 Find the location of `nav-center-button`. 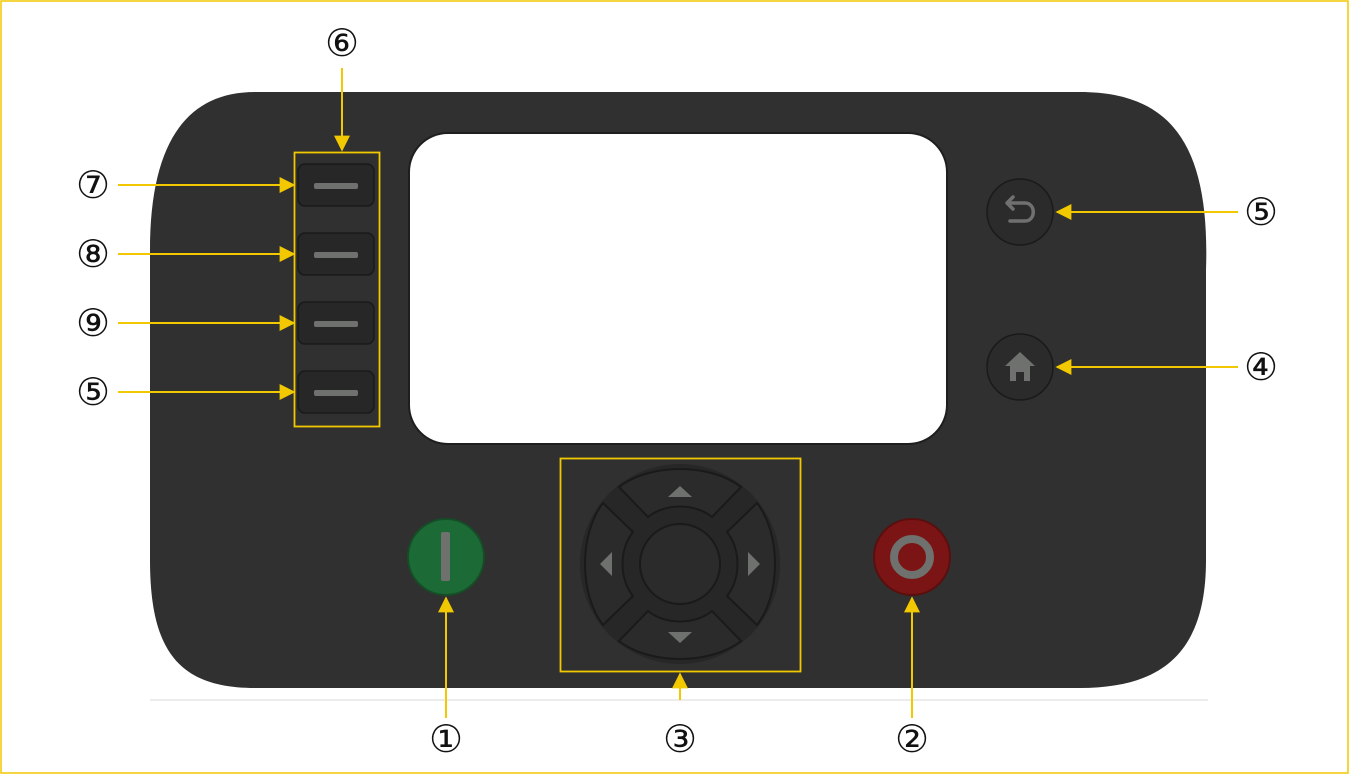

nav-center-button is located at coordinates (680, 564).